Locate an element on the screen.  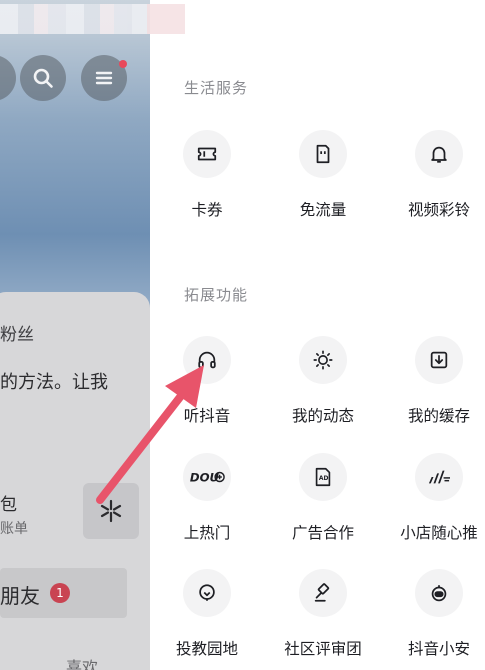
menu-item-ad-cooperation: AD 广告合作 is located at coordinates (323, 498).